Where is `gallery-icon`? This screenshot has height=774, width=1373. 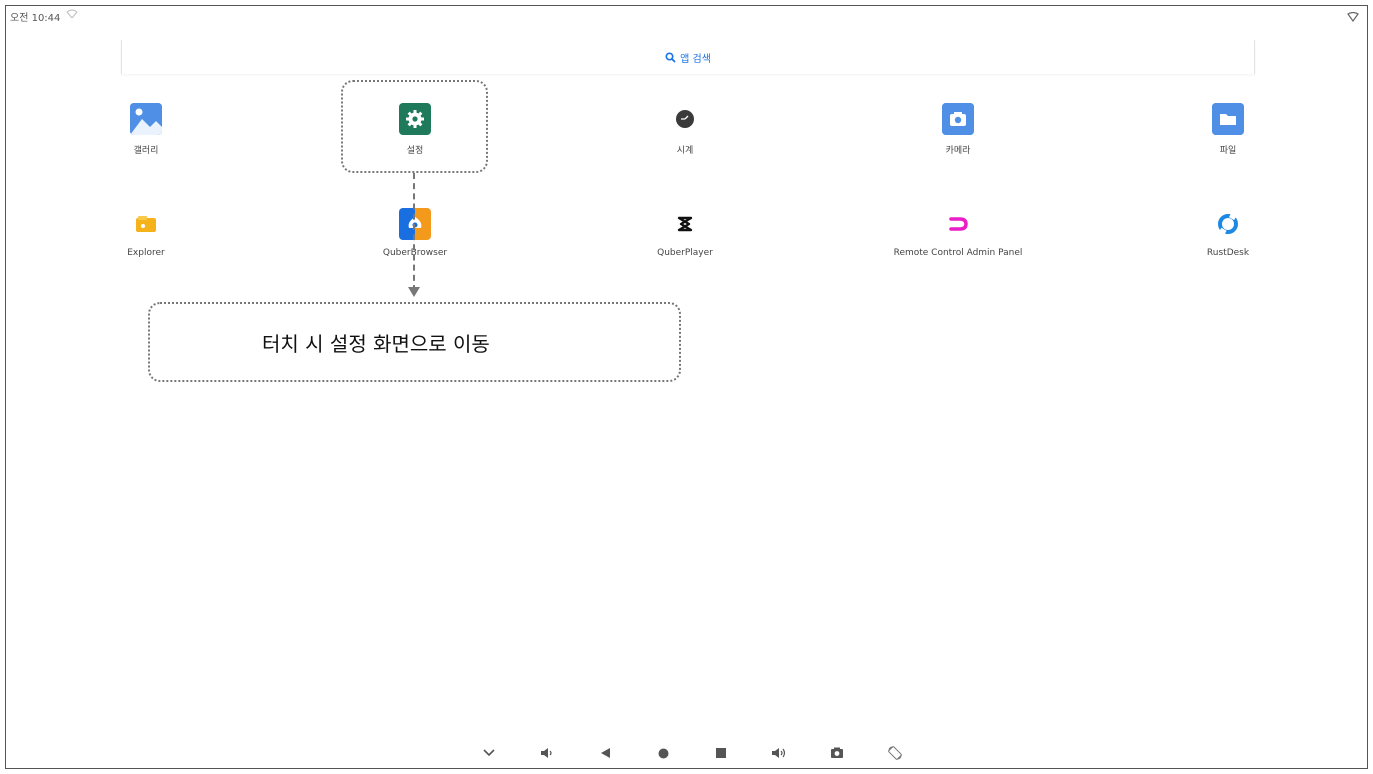 gallery-icon is located at coordinates (146, 119).